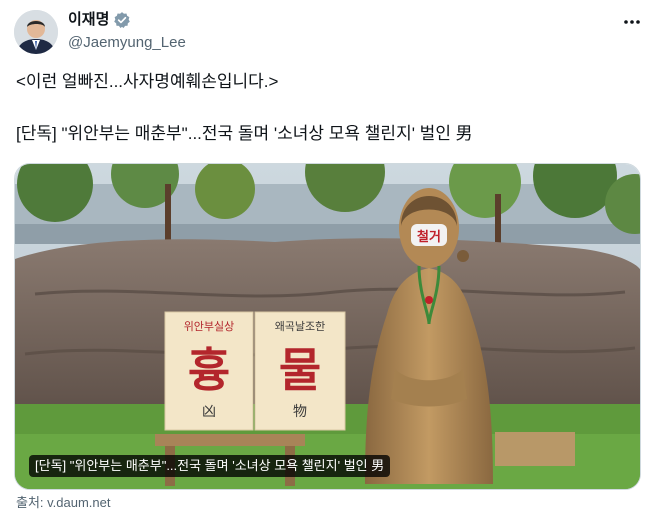 Image resolution: width=658 pixels, height=520 pixels. Describe the element at coordinates (209, 412) in the screenshot. I see `sign-left-hanja: 凶` at that location.